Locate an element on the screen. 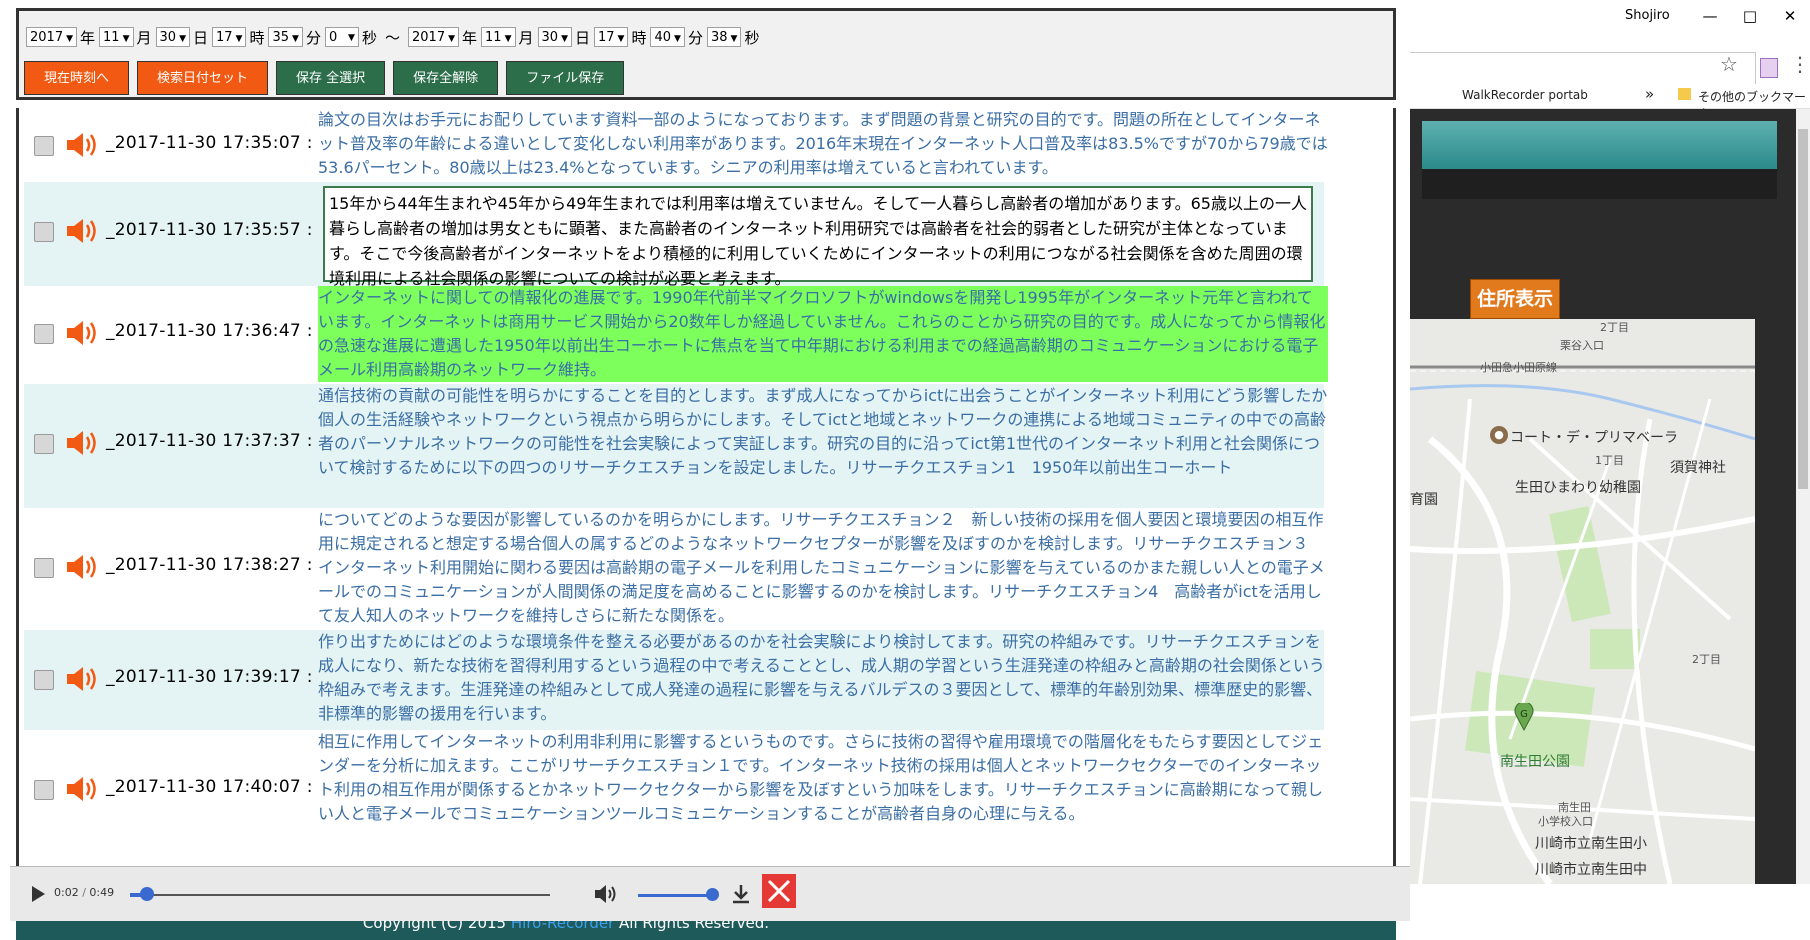 Image resolution: width=1810 pixels, height=940 pixels. play-icon is located at coordinates (38, 894).